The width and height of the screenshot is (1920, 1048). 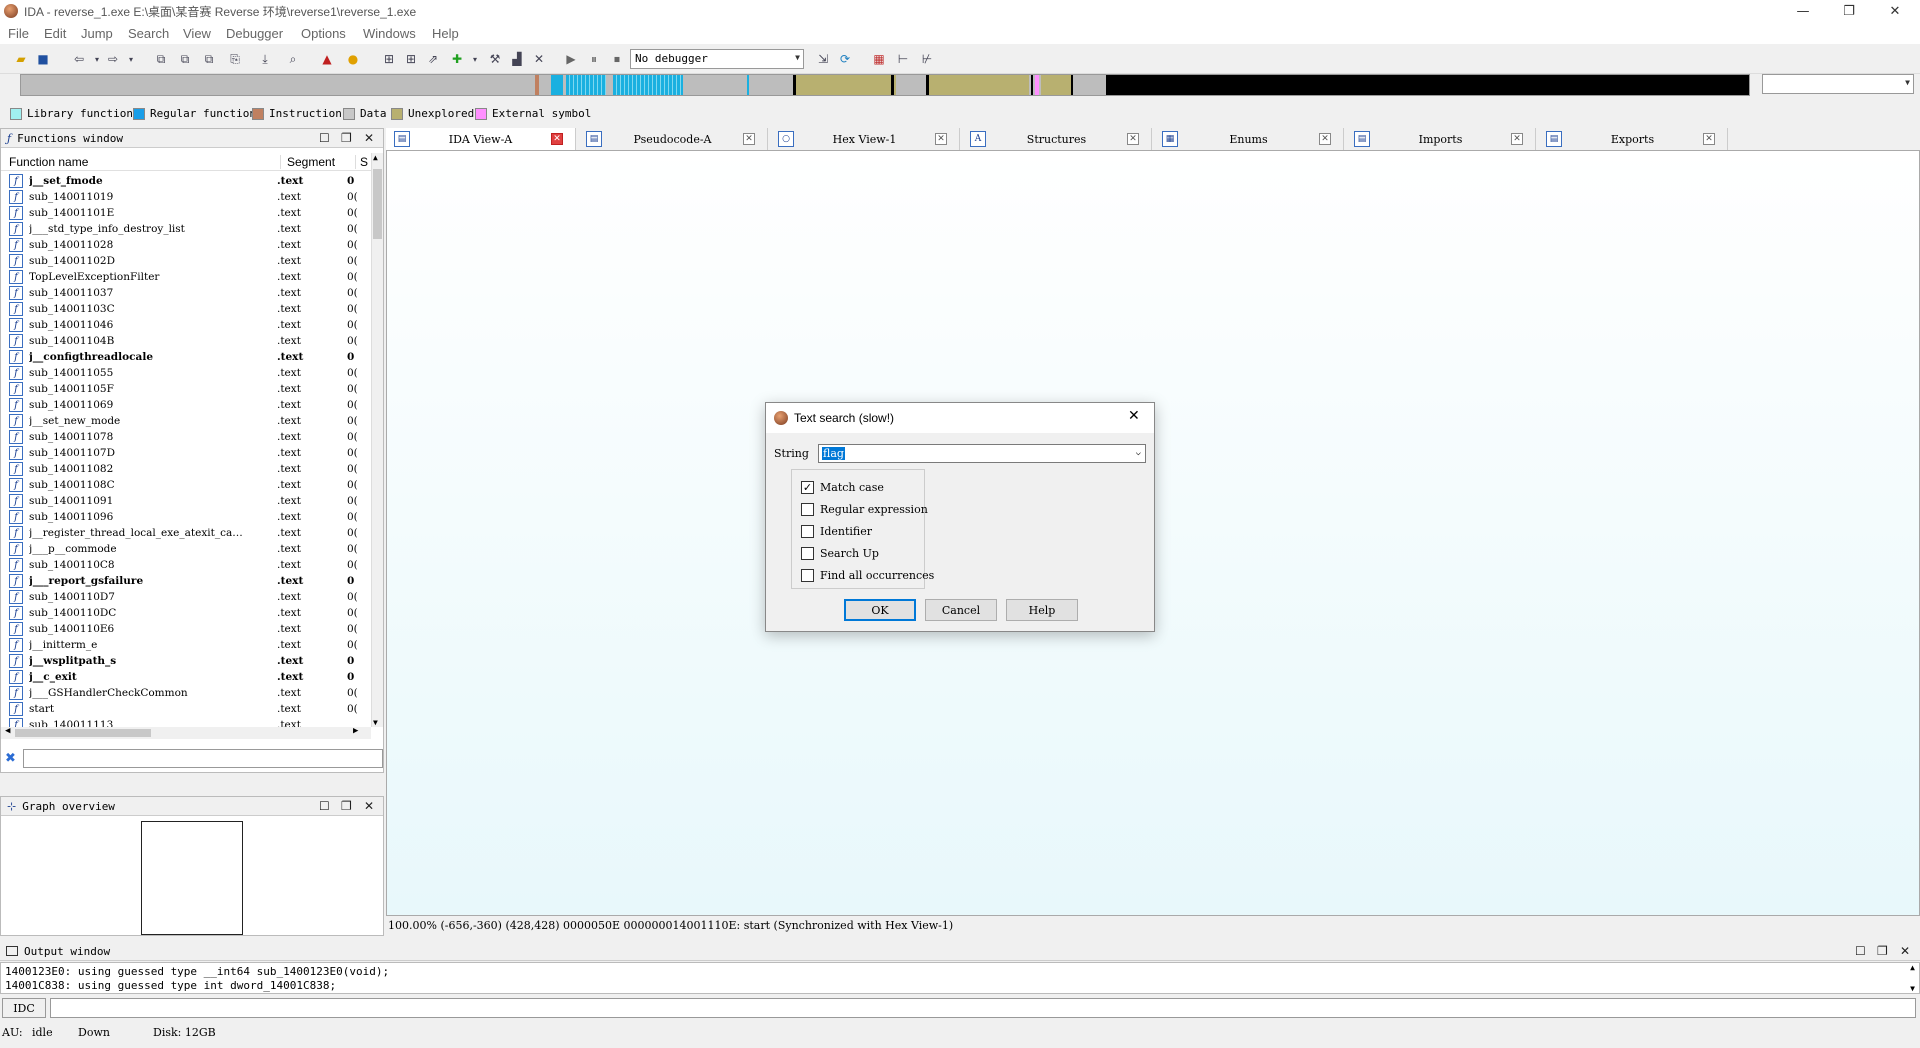 What do you see at coordinates (197, 33) in the screenshot?
I see `menu-view: View` at bounding box center [197, 33].